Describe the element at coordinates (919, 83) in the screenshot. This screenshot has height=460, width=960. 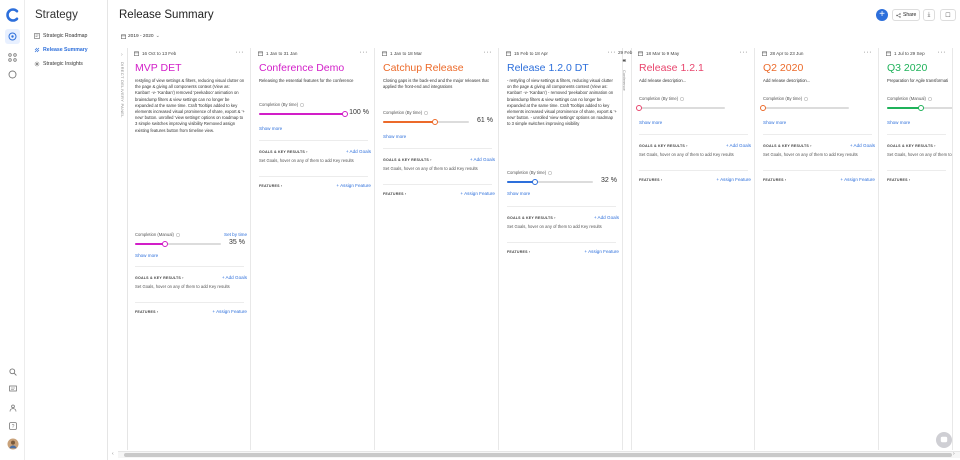
I see `release-description: Preparation for Agile transformati` at that location.